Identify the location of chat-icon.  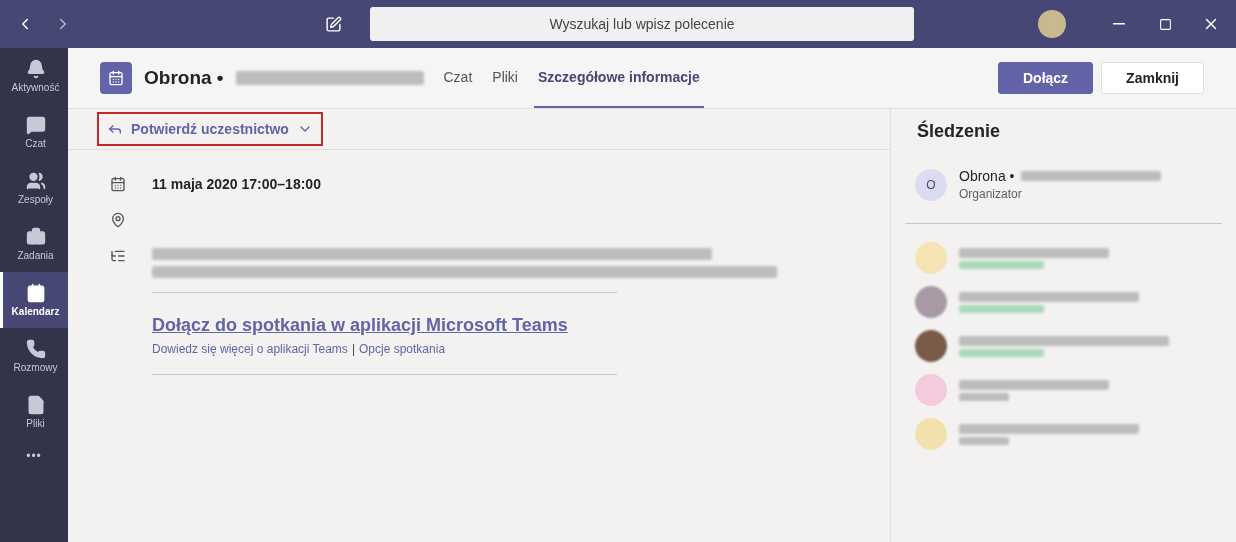
(35, 125).